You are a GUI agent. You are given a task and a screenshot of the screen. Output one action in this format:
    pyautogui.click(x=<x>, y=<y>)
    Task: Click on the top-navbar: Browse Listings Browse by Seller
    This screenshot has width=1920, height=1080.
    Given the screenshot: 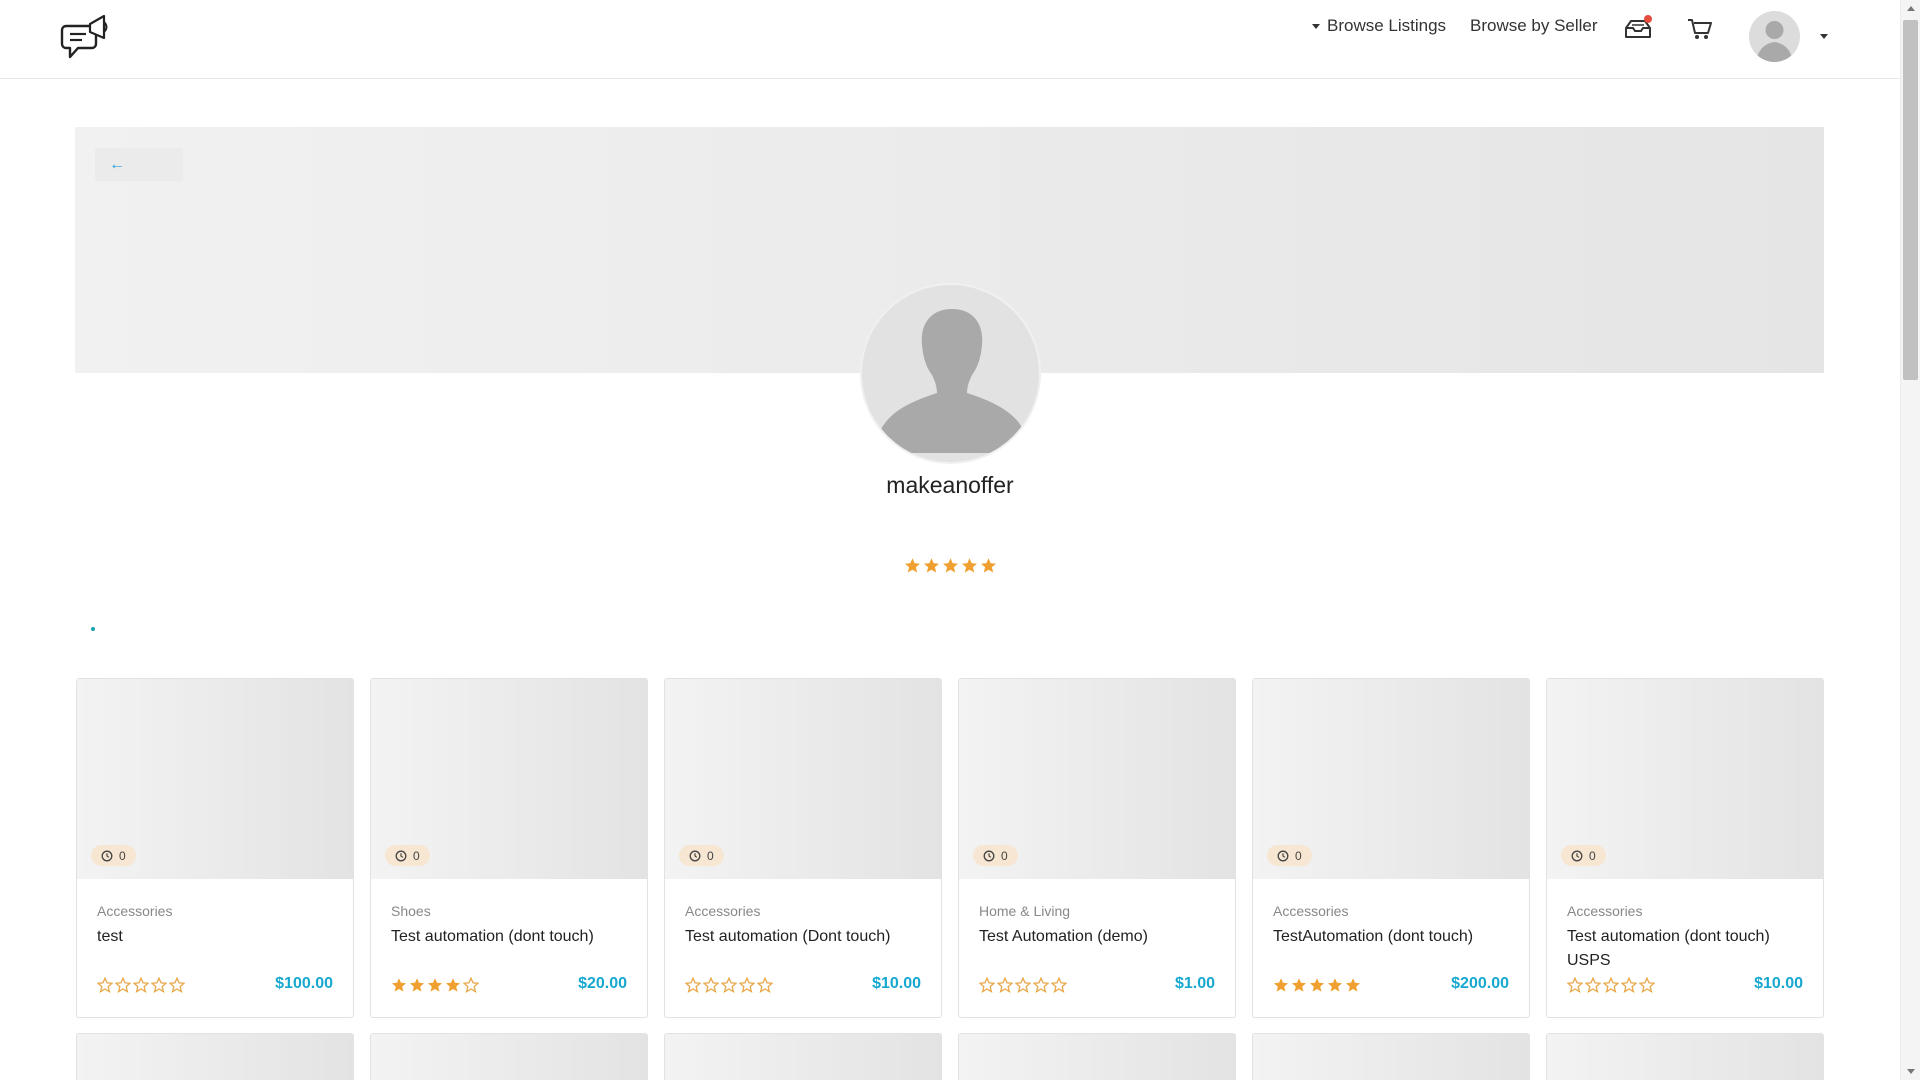 What is the action you would take?
    pyautogui.click(x=950, y=39)
    